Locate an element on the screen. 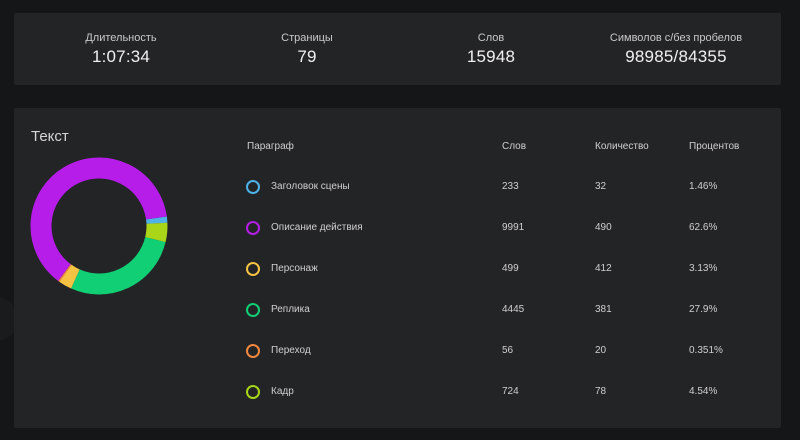 The height and width of the screenshot is (440, 800). item-count: 490 is located at coordinates (603, 227).